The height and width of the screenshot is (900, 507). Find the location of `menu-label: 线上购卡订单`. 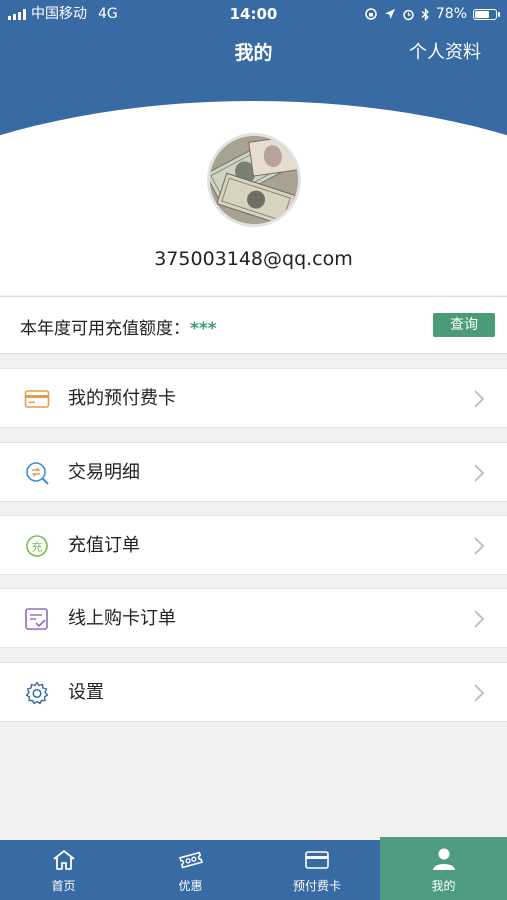

menu-label: 线上购卡订单 is located at coordinates (122, 618).